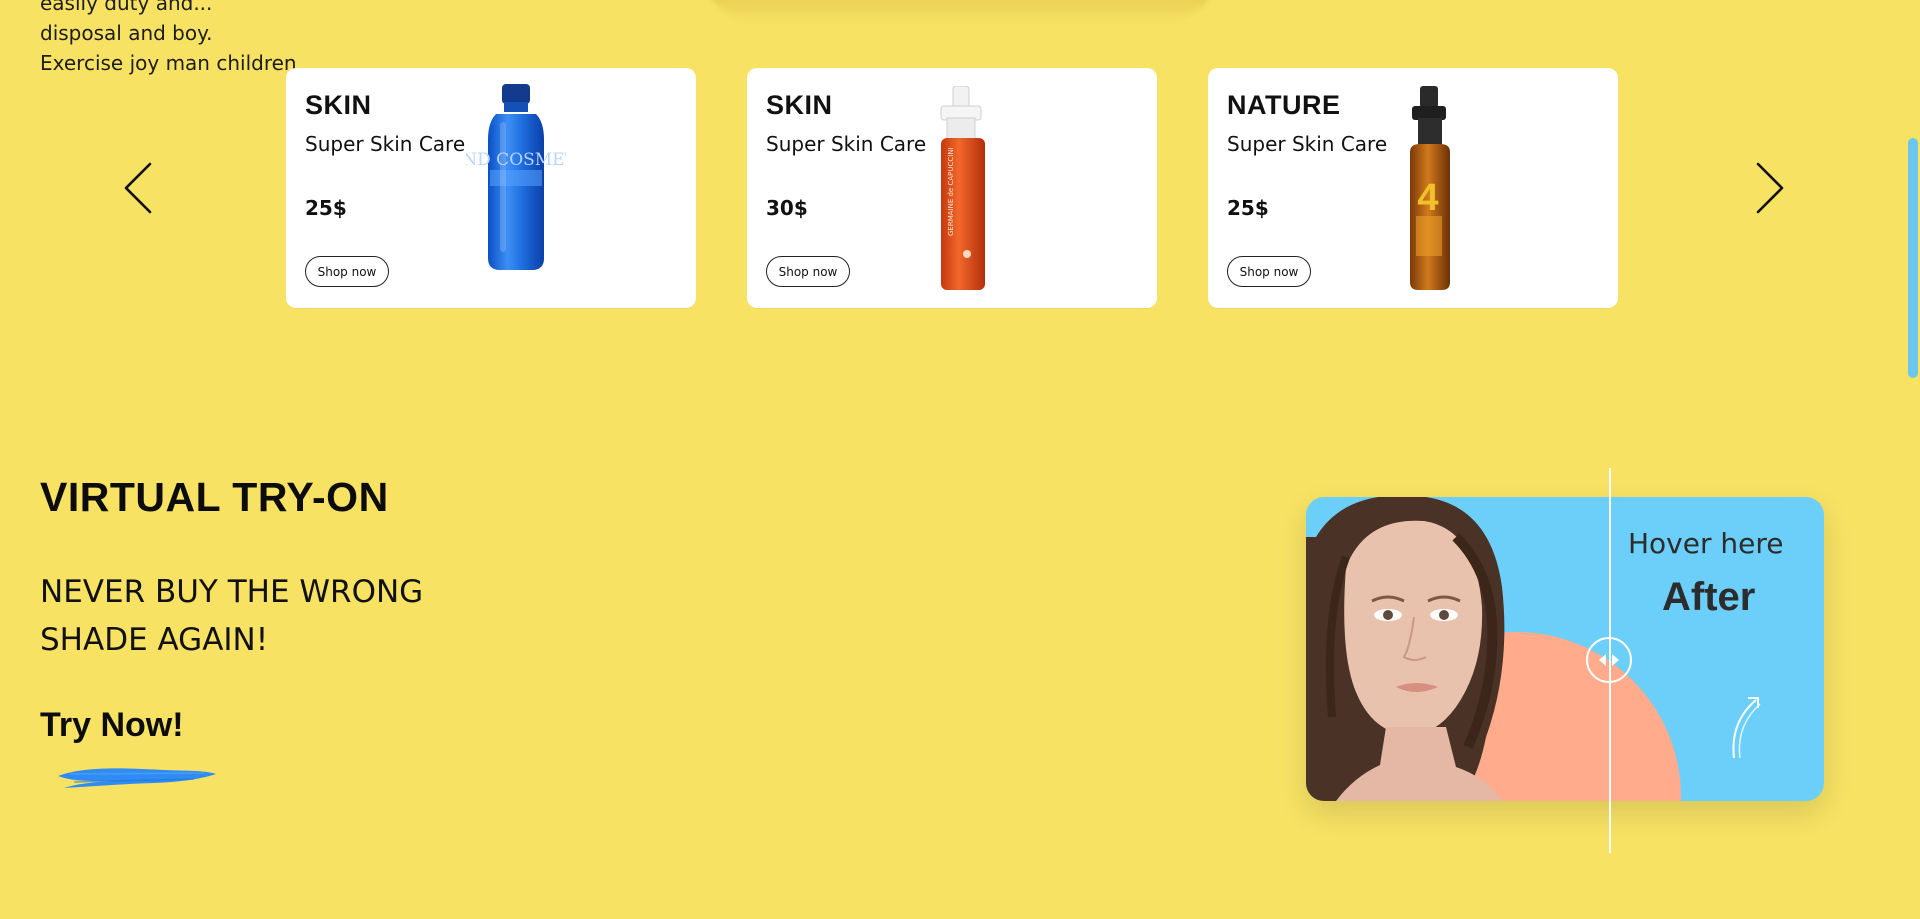  I want to click on chevron-right-icon, so click(1770, 188).